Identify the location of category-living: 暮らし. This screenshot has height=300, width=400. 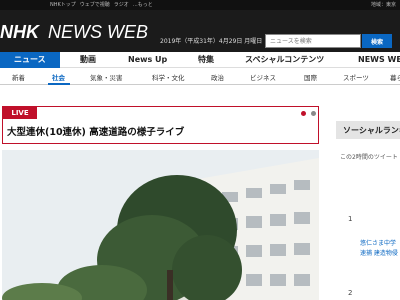
(395, 77).